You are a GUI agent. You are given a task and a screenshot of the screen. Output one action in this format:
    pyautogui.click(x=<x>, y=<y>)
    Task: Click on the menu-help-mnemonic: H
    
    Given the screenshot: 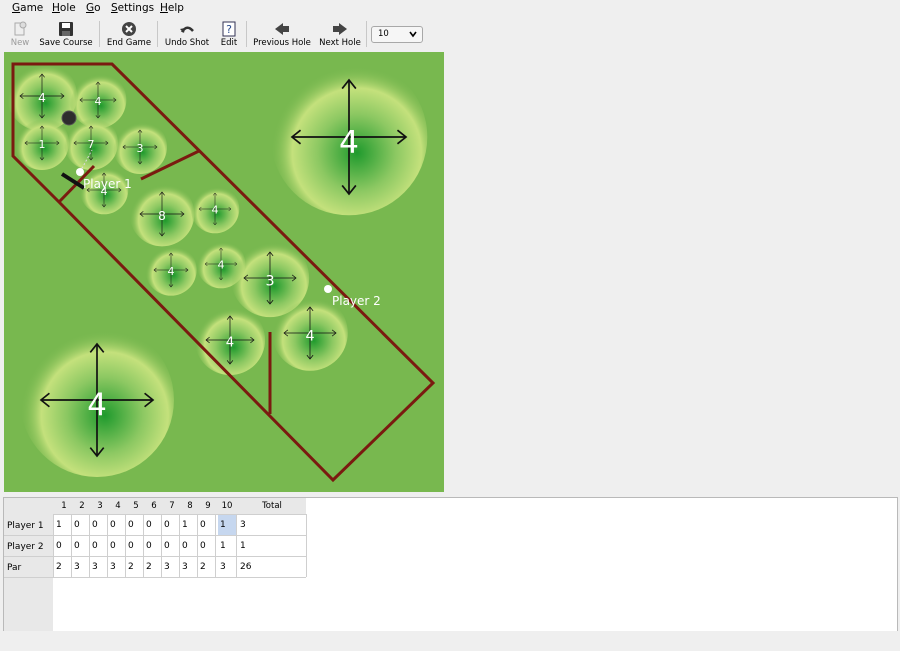 What is the action you would take?
    pyautogui.click(x=164, y=8)
    